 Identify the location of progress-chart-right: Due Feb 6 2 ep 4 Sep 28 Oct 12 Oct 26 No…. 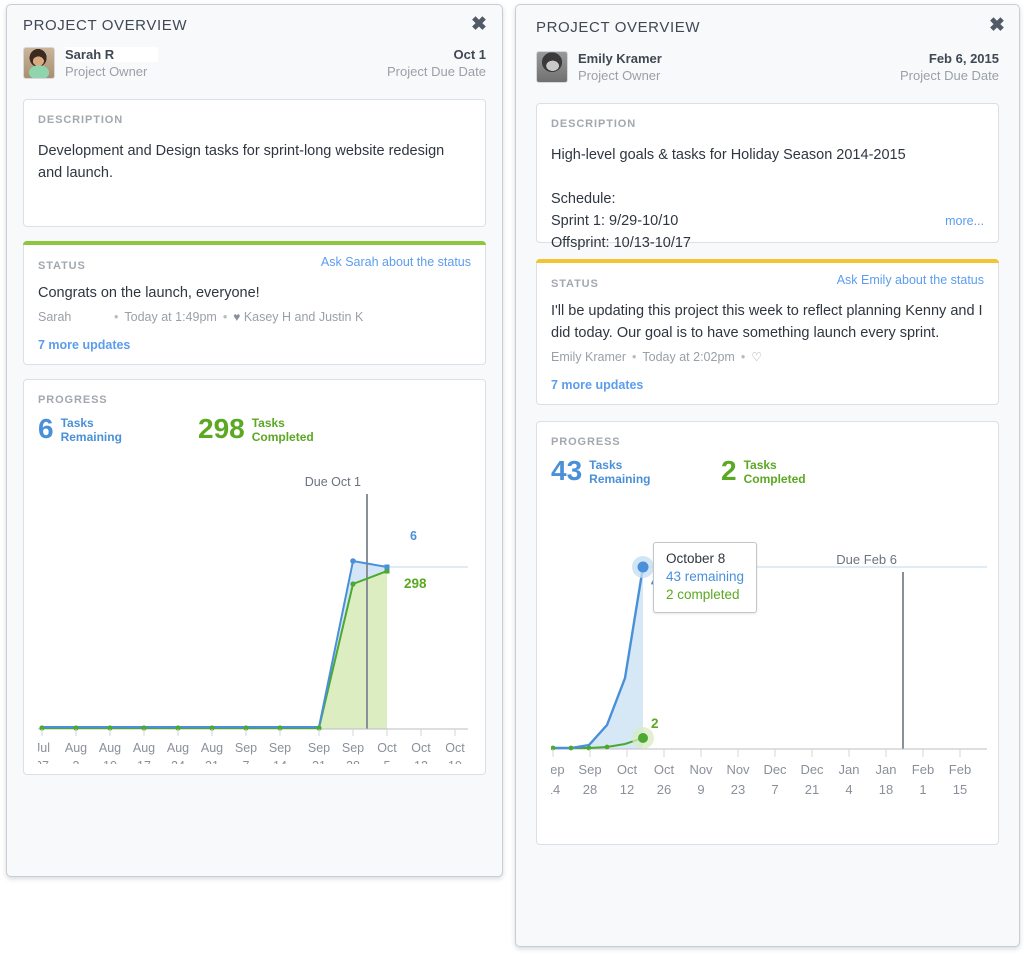
(769, 673).